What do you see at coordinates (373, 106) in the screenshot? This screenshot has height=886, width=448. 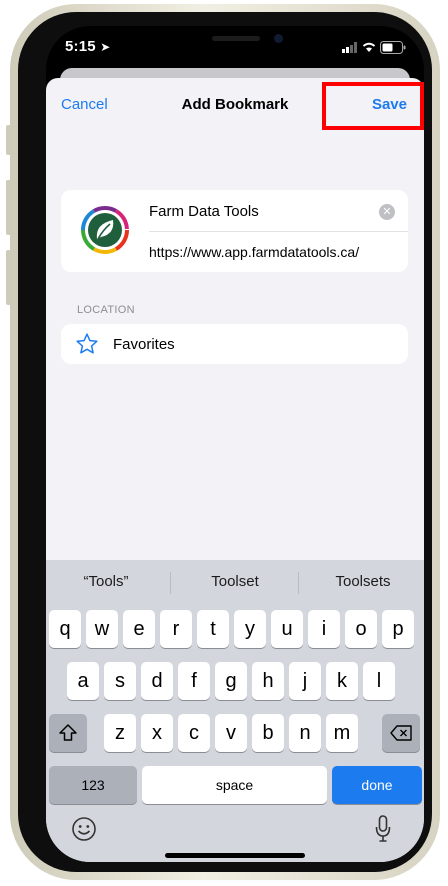 I see `save-highlight-box` at bounding box center [373, 106].